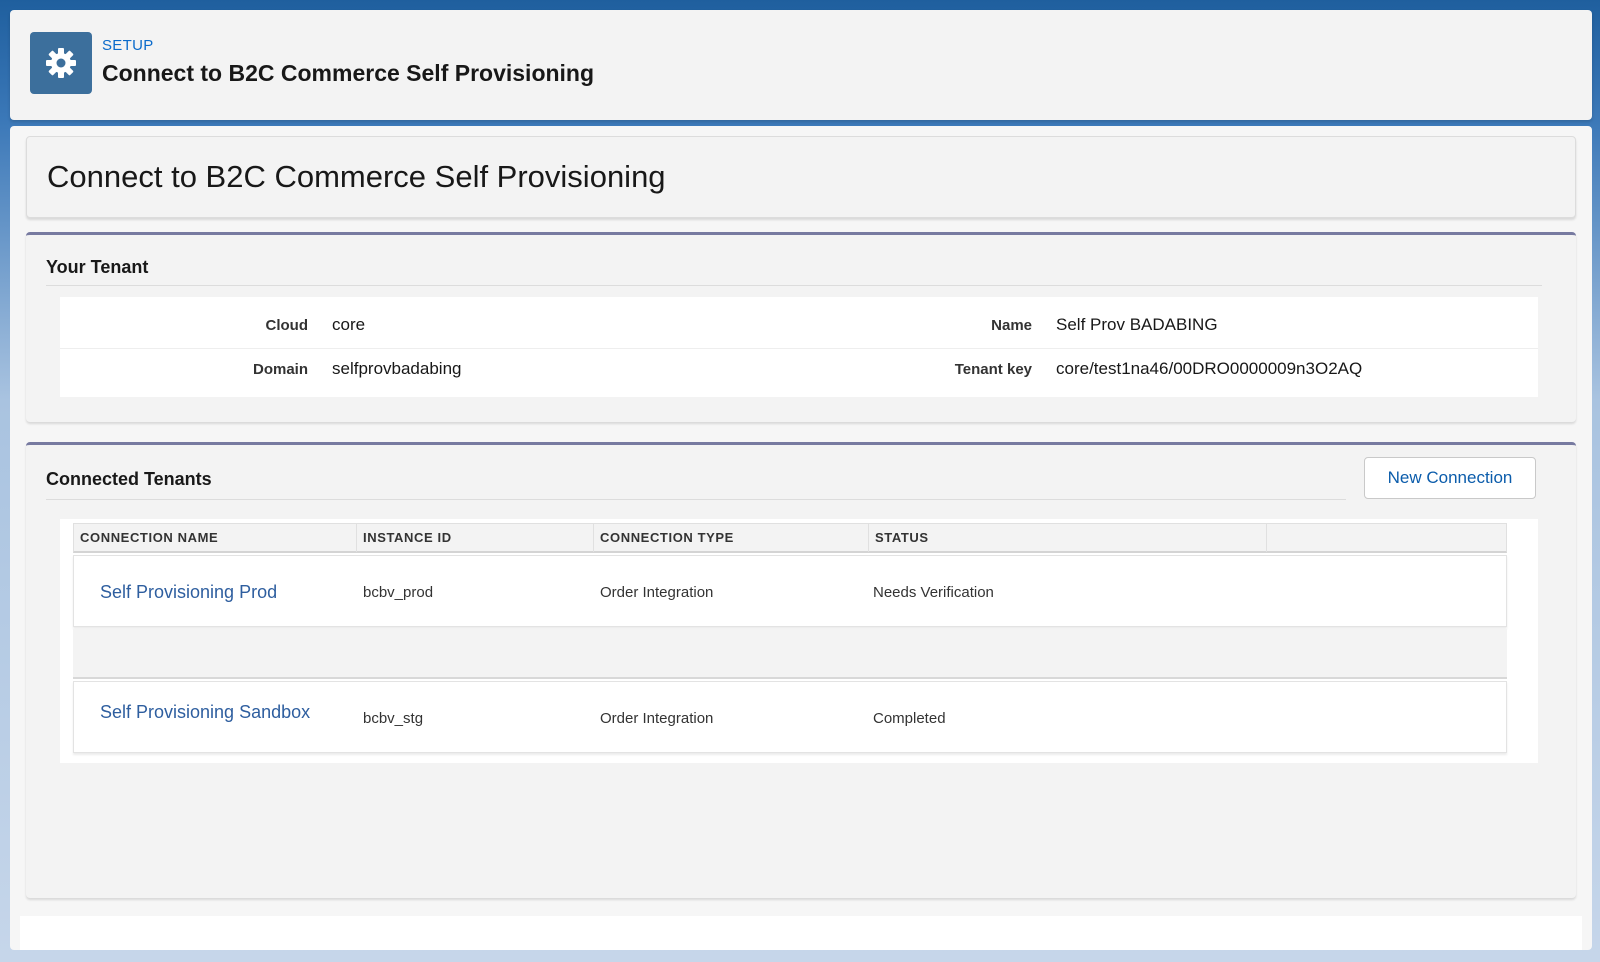 Image resolution: width=1600 pixels, height=962 pixels. What do you see at coordinates (393, 718) in the screenshot?
I see `instance-id-cell: bcbv_stg` at bounding box center [393, 718].